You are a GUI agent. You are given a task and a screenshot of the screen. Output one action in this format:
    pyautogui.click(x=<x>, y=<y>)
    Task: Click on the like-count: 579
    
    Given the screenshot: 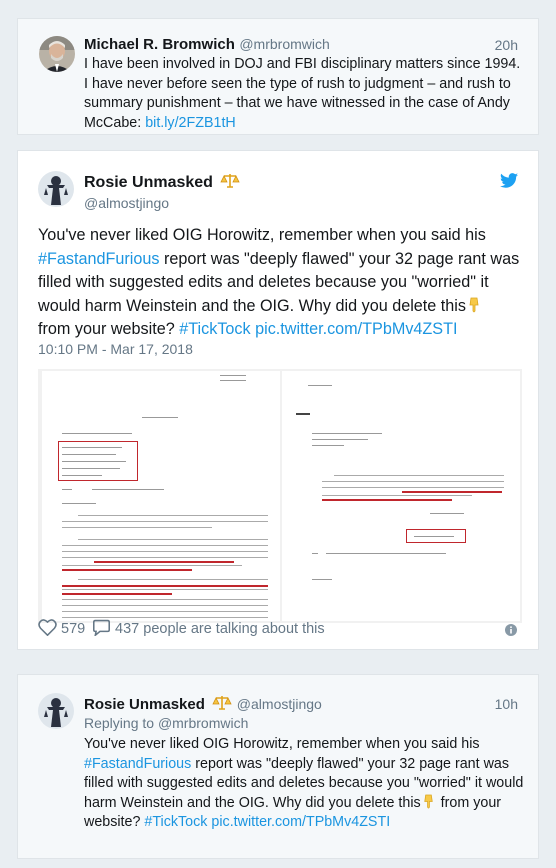 What is the action you would take?
    pyautogui.click(x=73, y=629)
    